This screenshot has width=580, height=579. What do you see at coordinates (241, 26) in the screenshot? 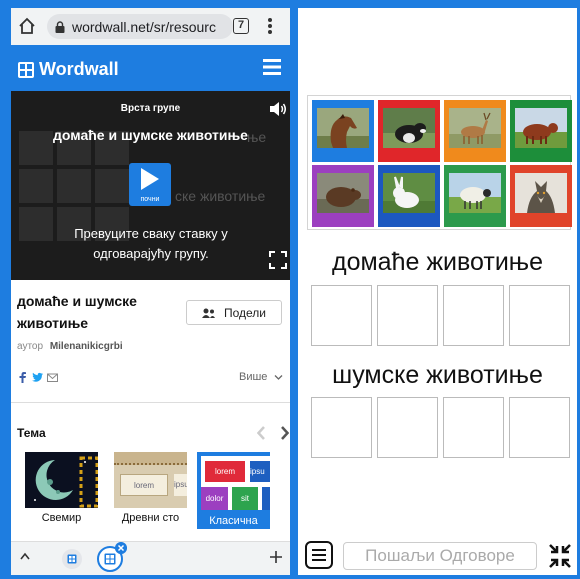
I see `tab-count-button: 7` at bounding box center [241, 26].